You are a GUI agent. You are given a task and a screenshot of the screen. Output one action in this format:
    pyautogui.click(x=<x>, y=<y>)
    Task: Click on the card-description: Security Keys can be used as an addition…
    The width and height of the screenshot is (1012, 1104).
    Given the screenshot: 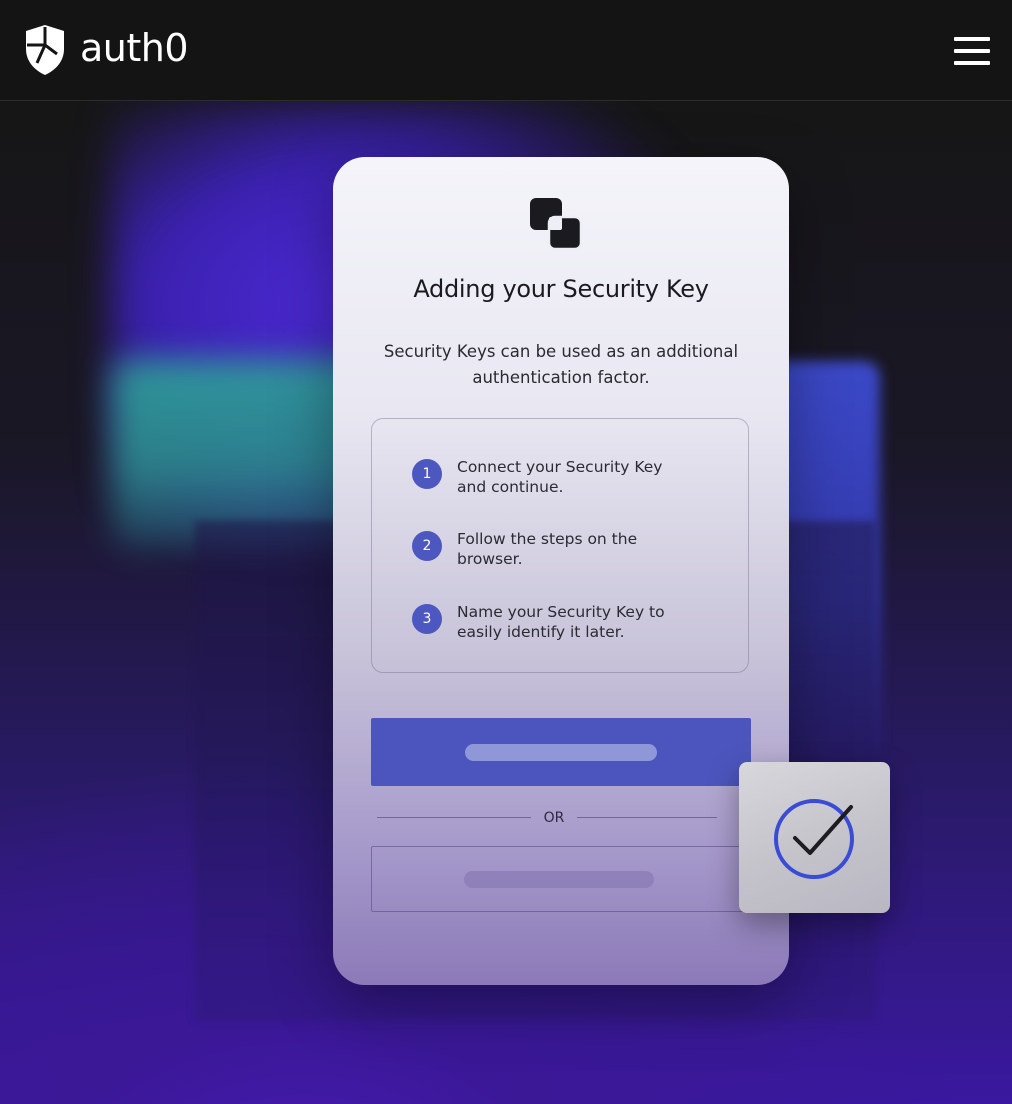 What is the action you would take?
    pyautogui.click(x=561, y=364)
    